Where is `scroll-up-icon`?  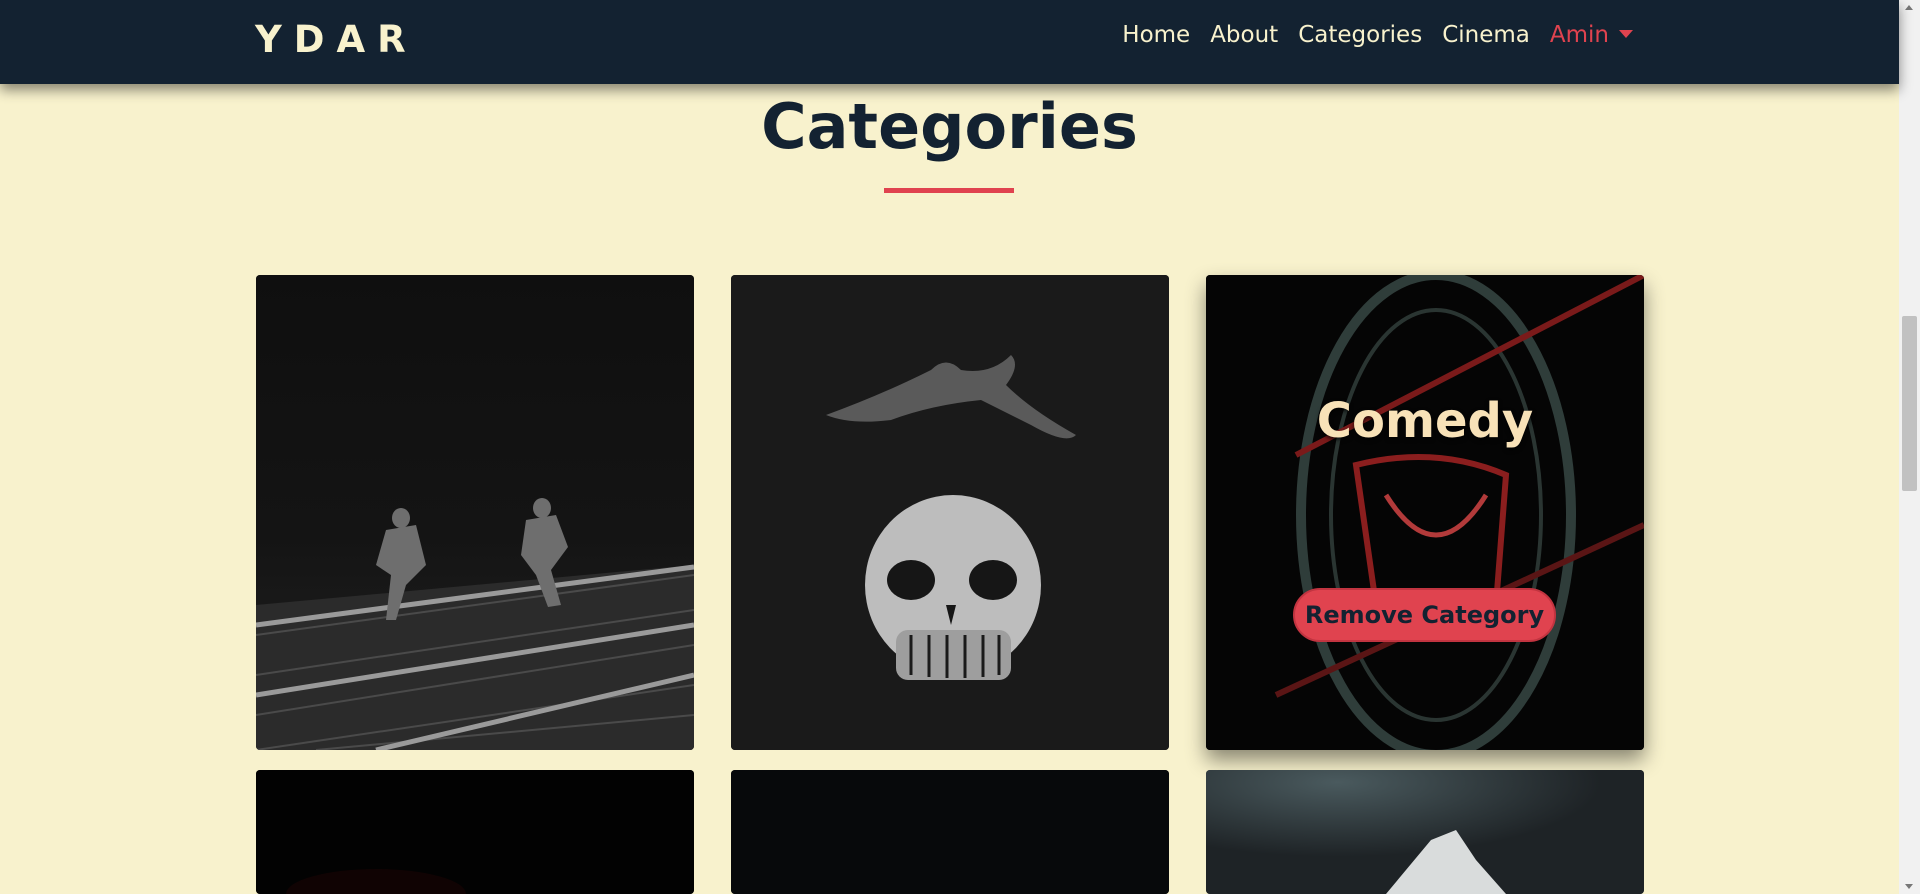 scroll-up-icon is located at coordinates (1909, 7).